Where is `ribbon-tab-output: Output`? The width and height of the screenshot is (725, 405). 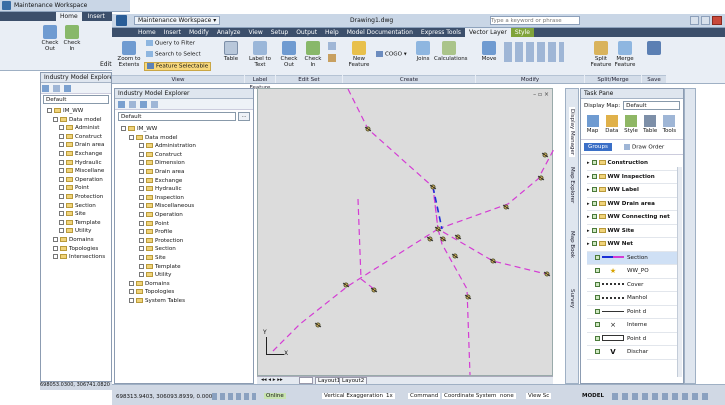
ribbon-tab-output: Output is located at coordinates (306, 32).